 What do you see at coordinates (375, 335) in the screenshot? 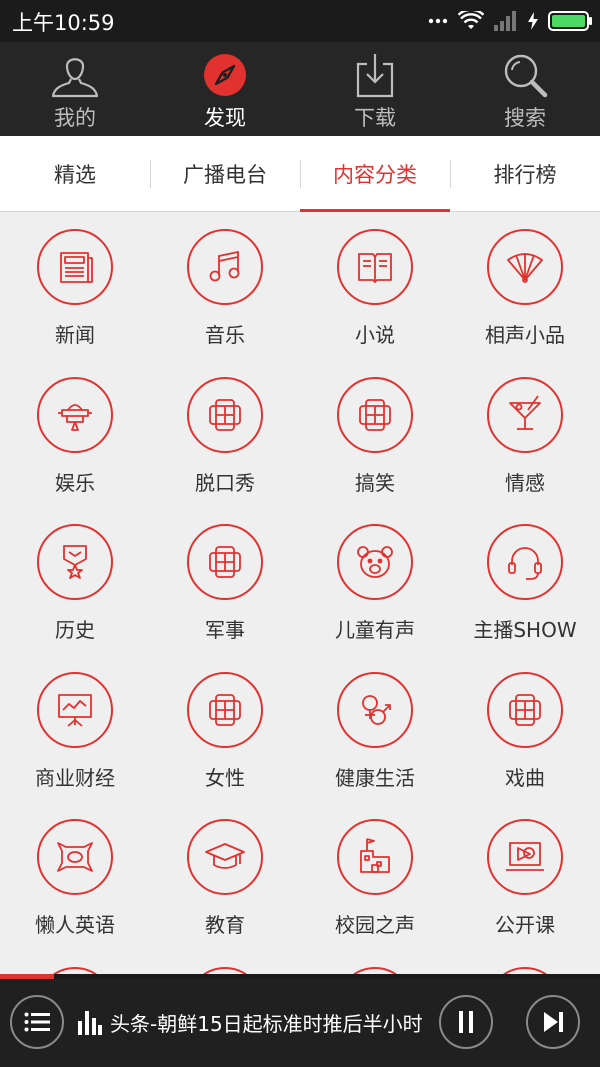
I see `category-label: 小说` at bounding box center [375, 335].